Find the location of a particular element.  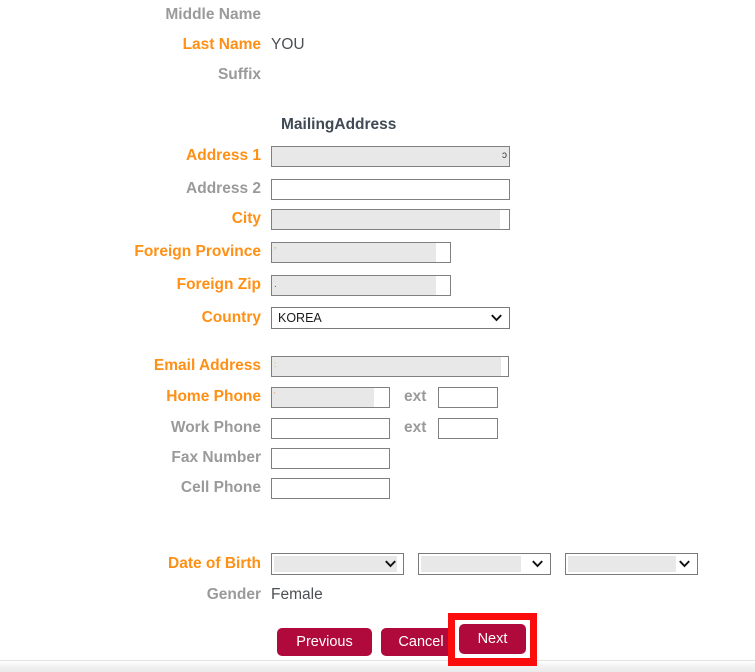

next-button: Next is located at coordinates (492, 639).